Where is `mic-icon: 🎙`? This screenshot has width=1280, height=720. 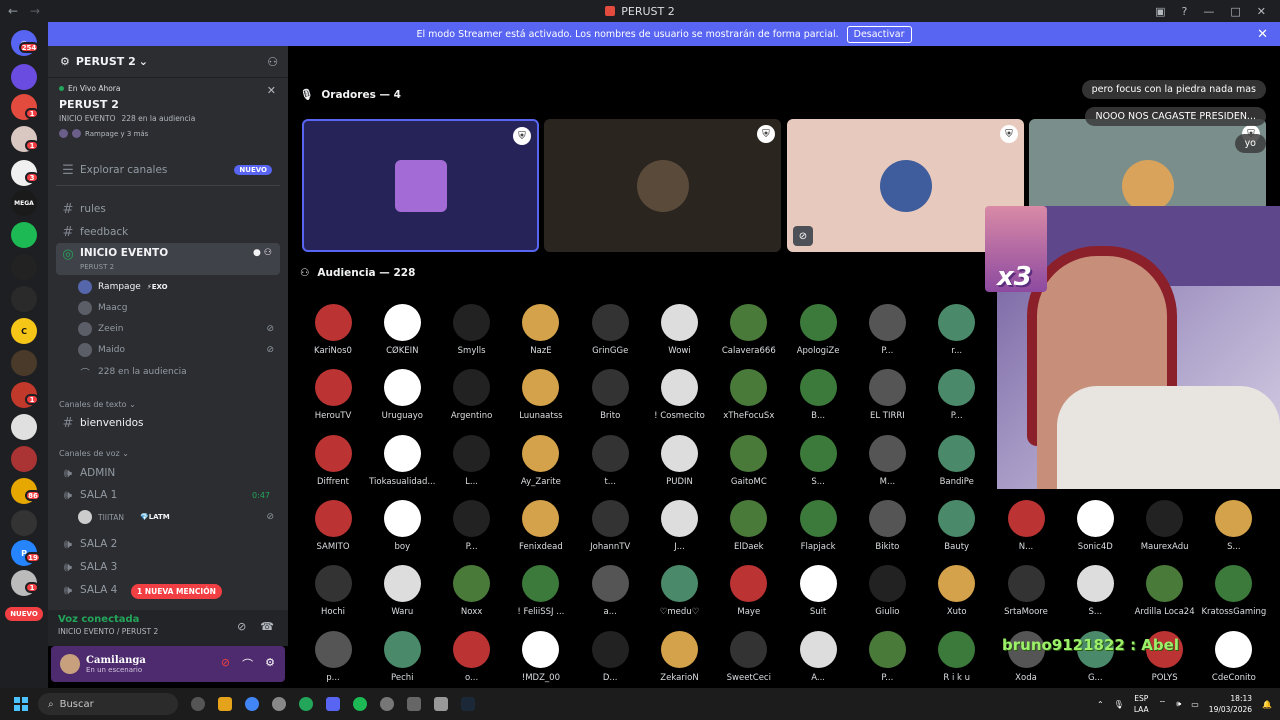
mic-icon: 🎙 is located at coordinates (1119, 704).